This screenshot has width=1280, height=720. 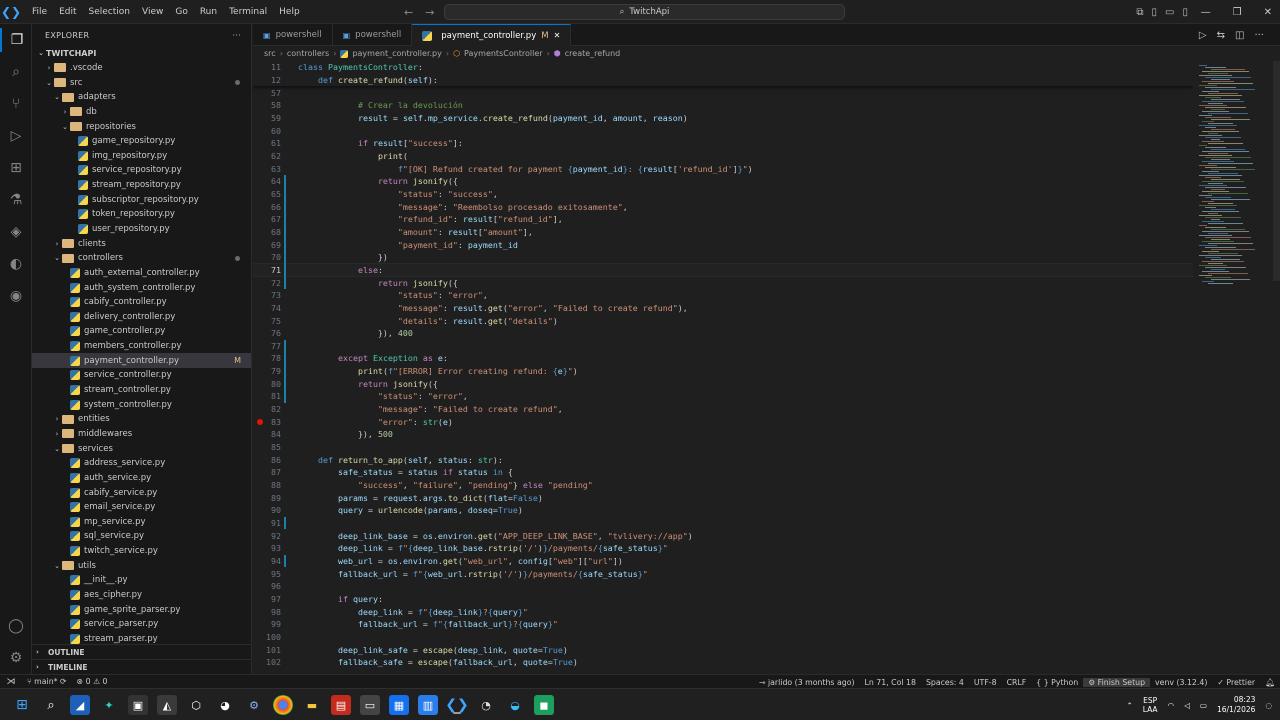 I want to click on code-line: 70 }), so click(x=723, y=257).